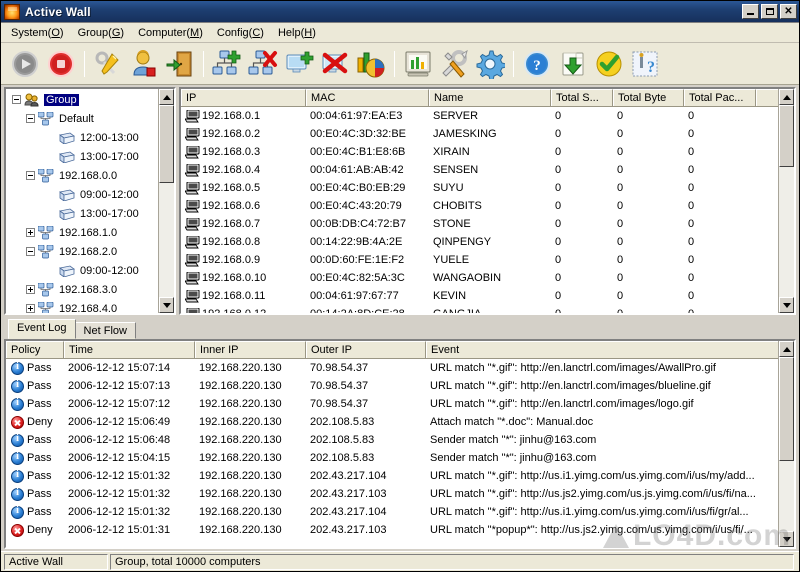 Image resolution: width=800 pixels, height=572 pixels. What do you see at coordinates (35, 349) in the screenshot?
I see `column-header: Policy` at bounding box center [35, 349].